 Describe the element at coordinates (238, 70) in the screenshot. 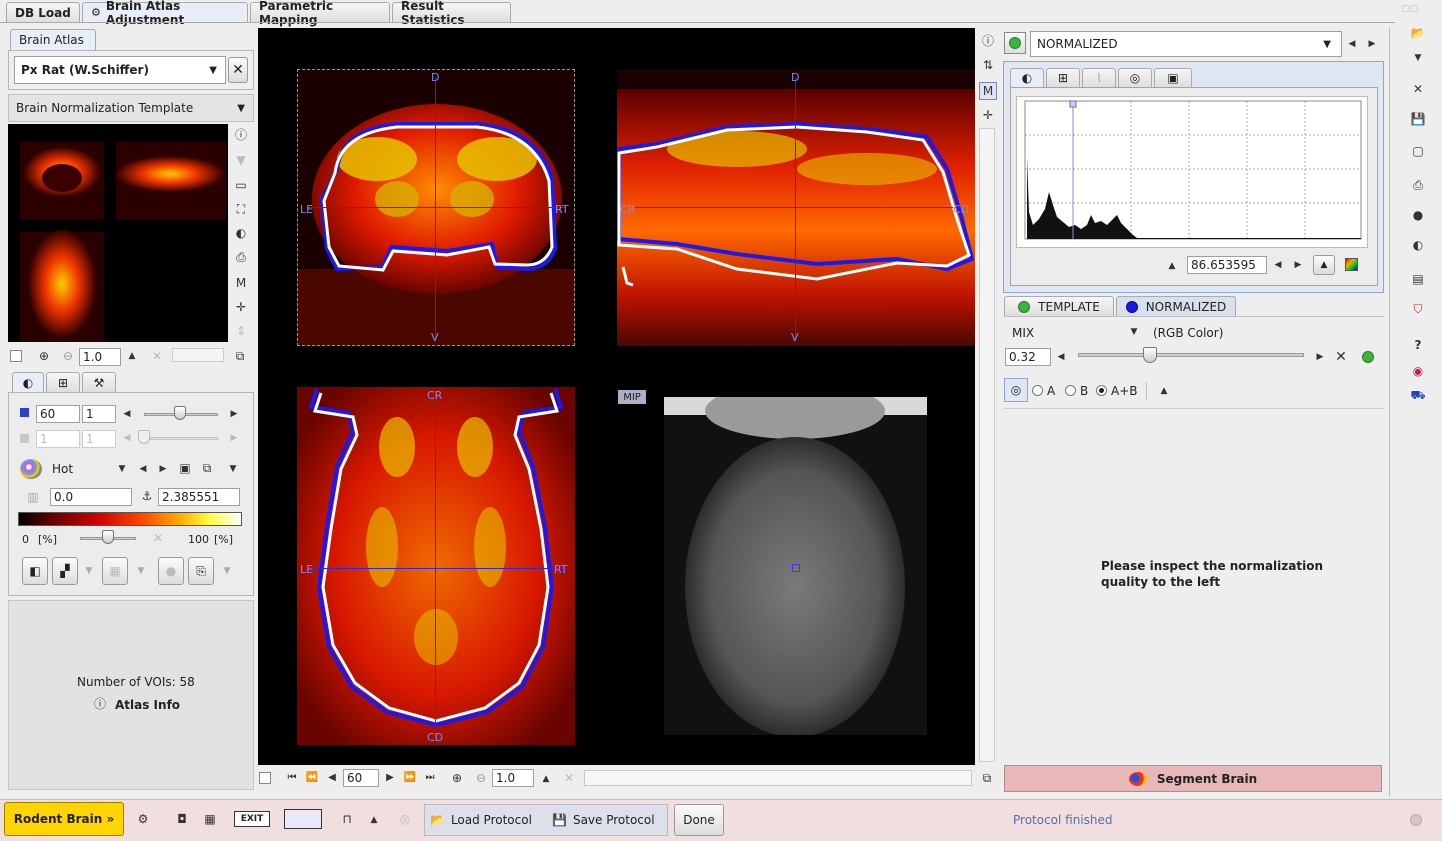

I see `clear-atlas-button: ✕` at that location.